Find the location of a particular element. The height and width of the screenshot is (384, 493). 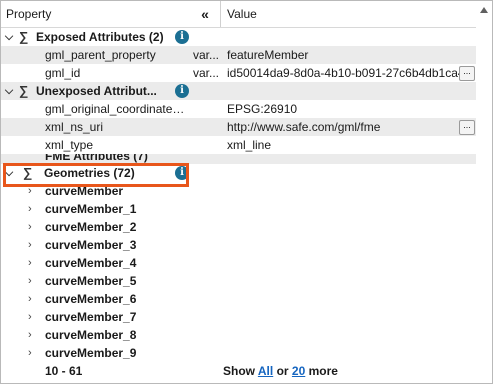

show-label: Show is located at coordinates (239, 371).